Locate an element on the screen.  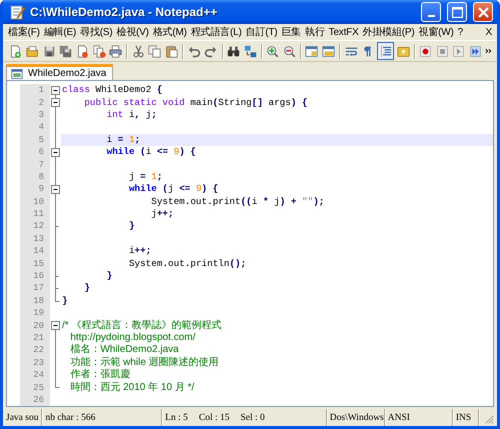
code-line: i++; is located at coordinates (140, 251).